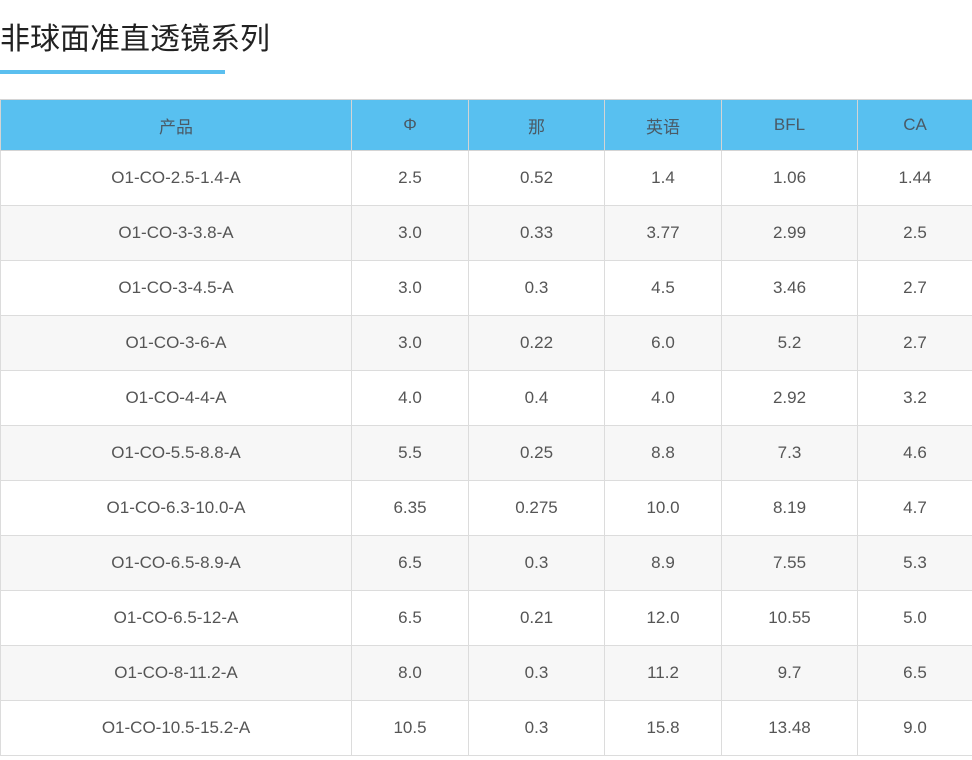 The height and width of the screenshot is (760, 972). Describe the element at coordinates (410, 125) in the screenshot. I see `column-header-diameter: Φ` at that location.